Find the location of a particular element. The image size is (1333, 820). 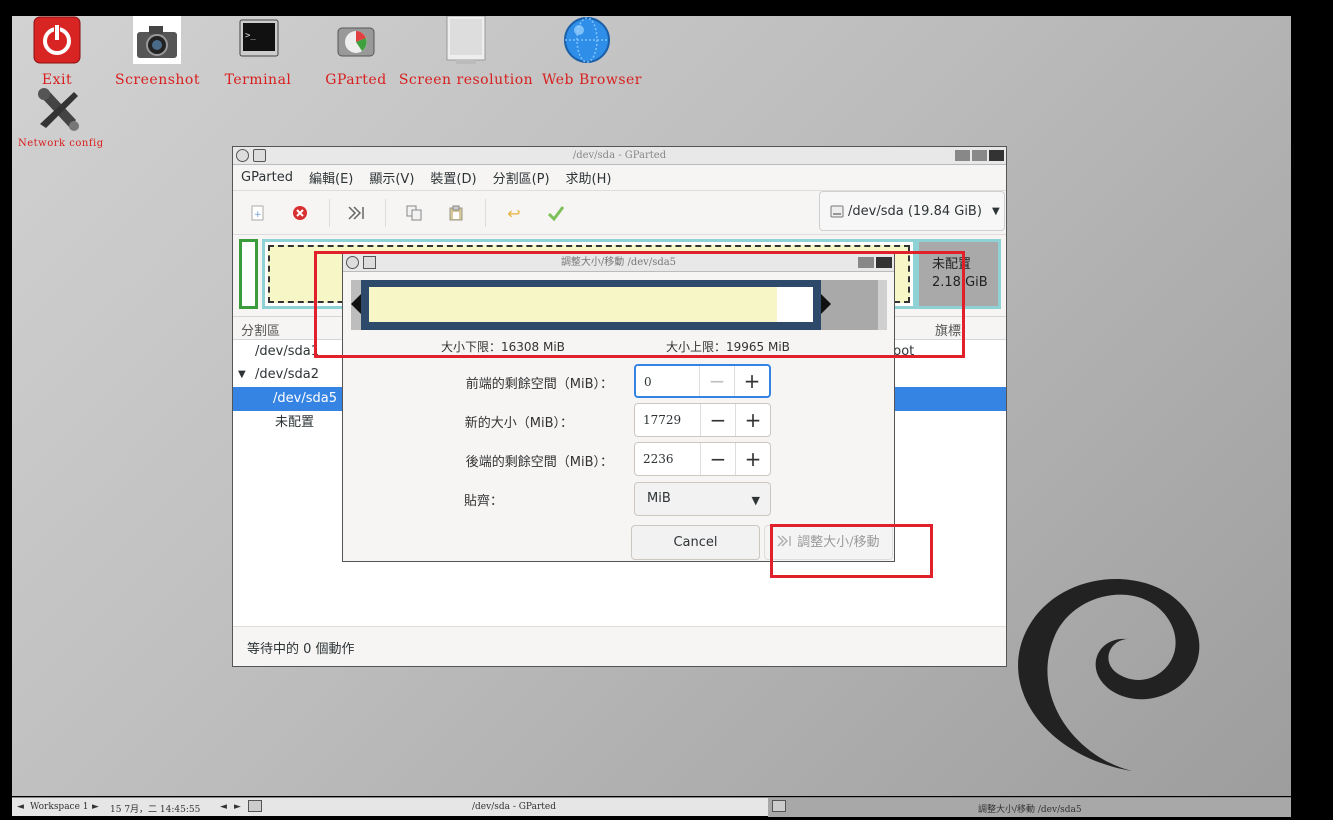

device-selector: /dev/sda (19.84 GiB) ▼ is located at coordinates (912, 211).